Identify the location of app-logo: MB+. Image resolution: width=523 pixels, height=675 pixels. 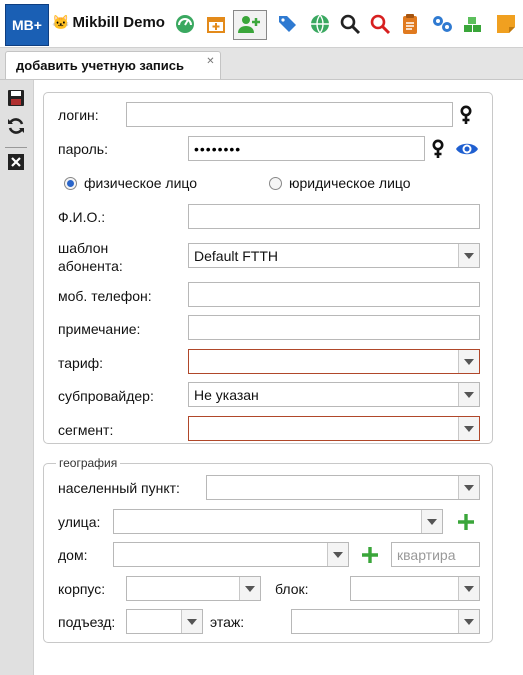
(27, 25).